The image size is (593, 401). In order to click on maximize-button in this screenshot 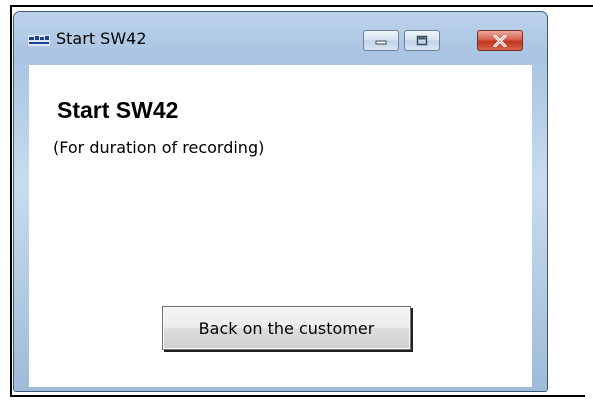, I will do `click(422, 40)`.